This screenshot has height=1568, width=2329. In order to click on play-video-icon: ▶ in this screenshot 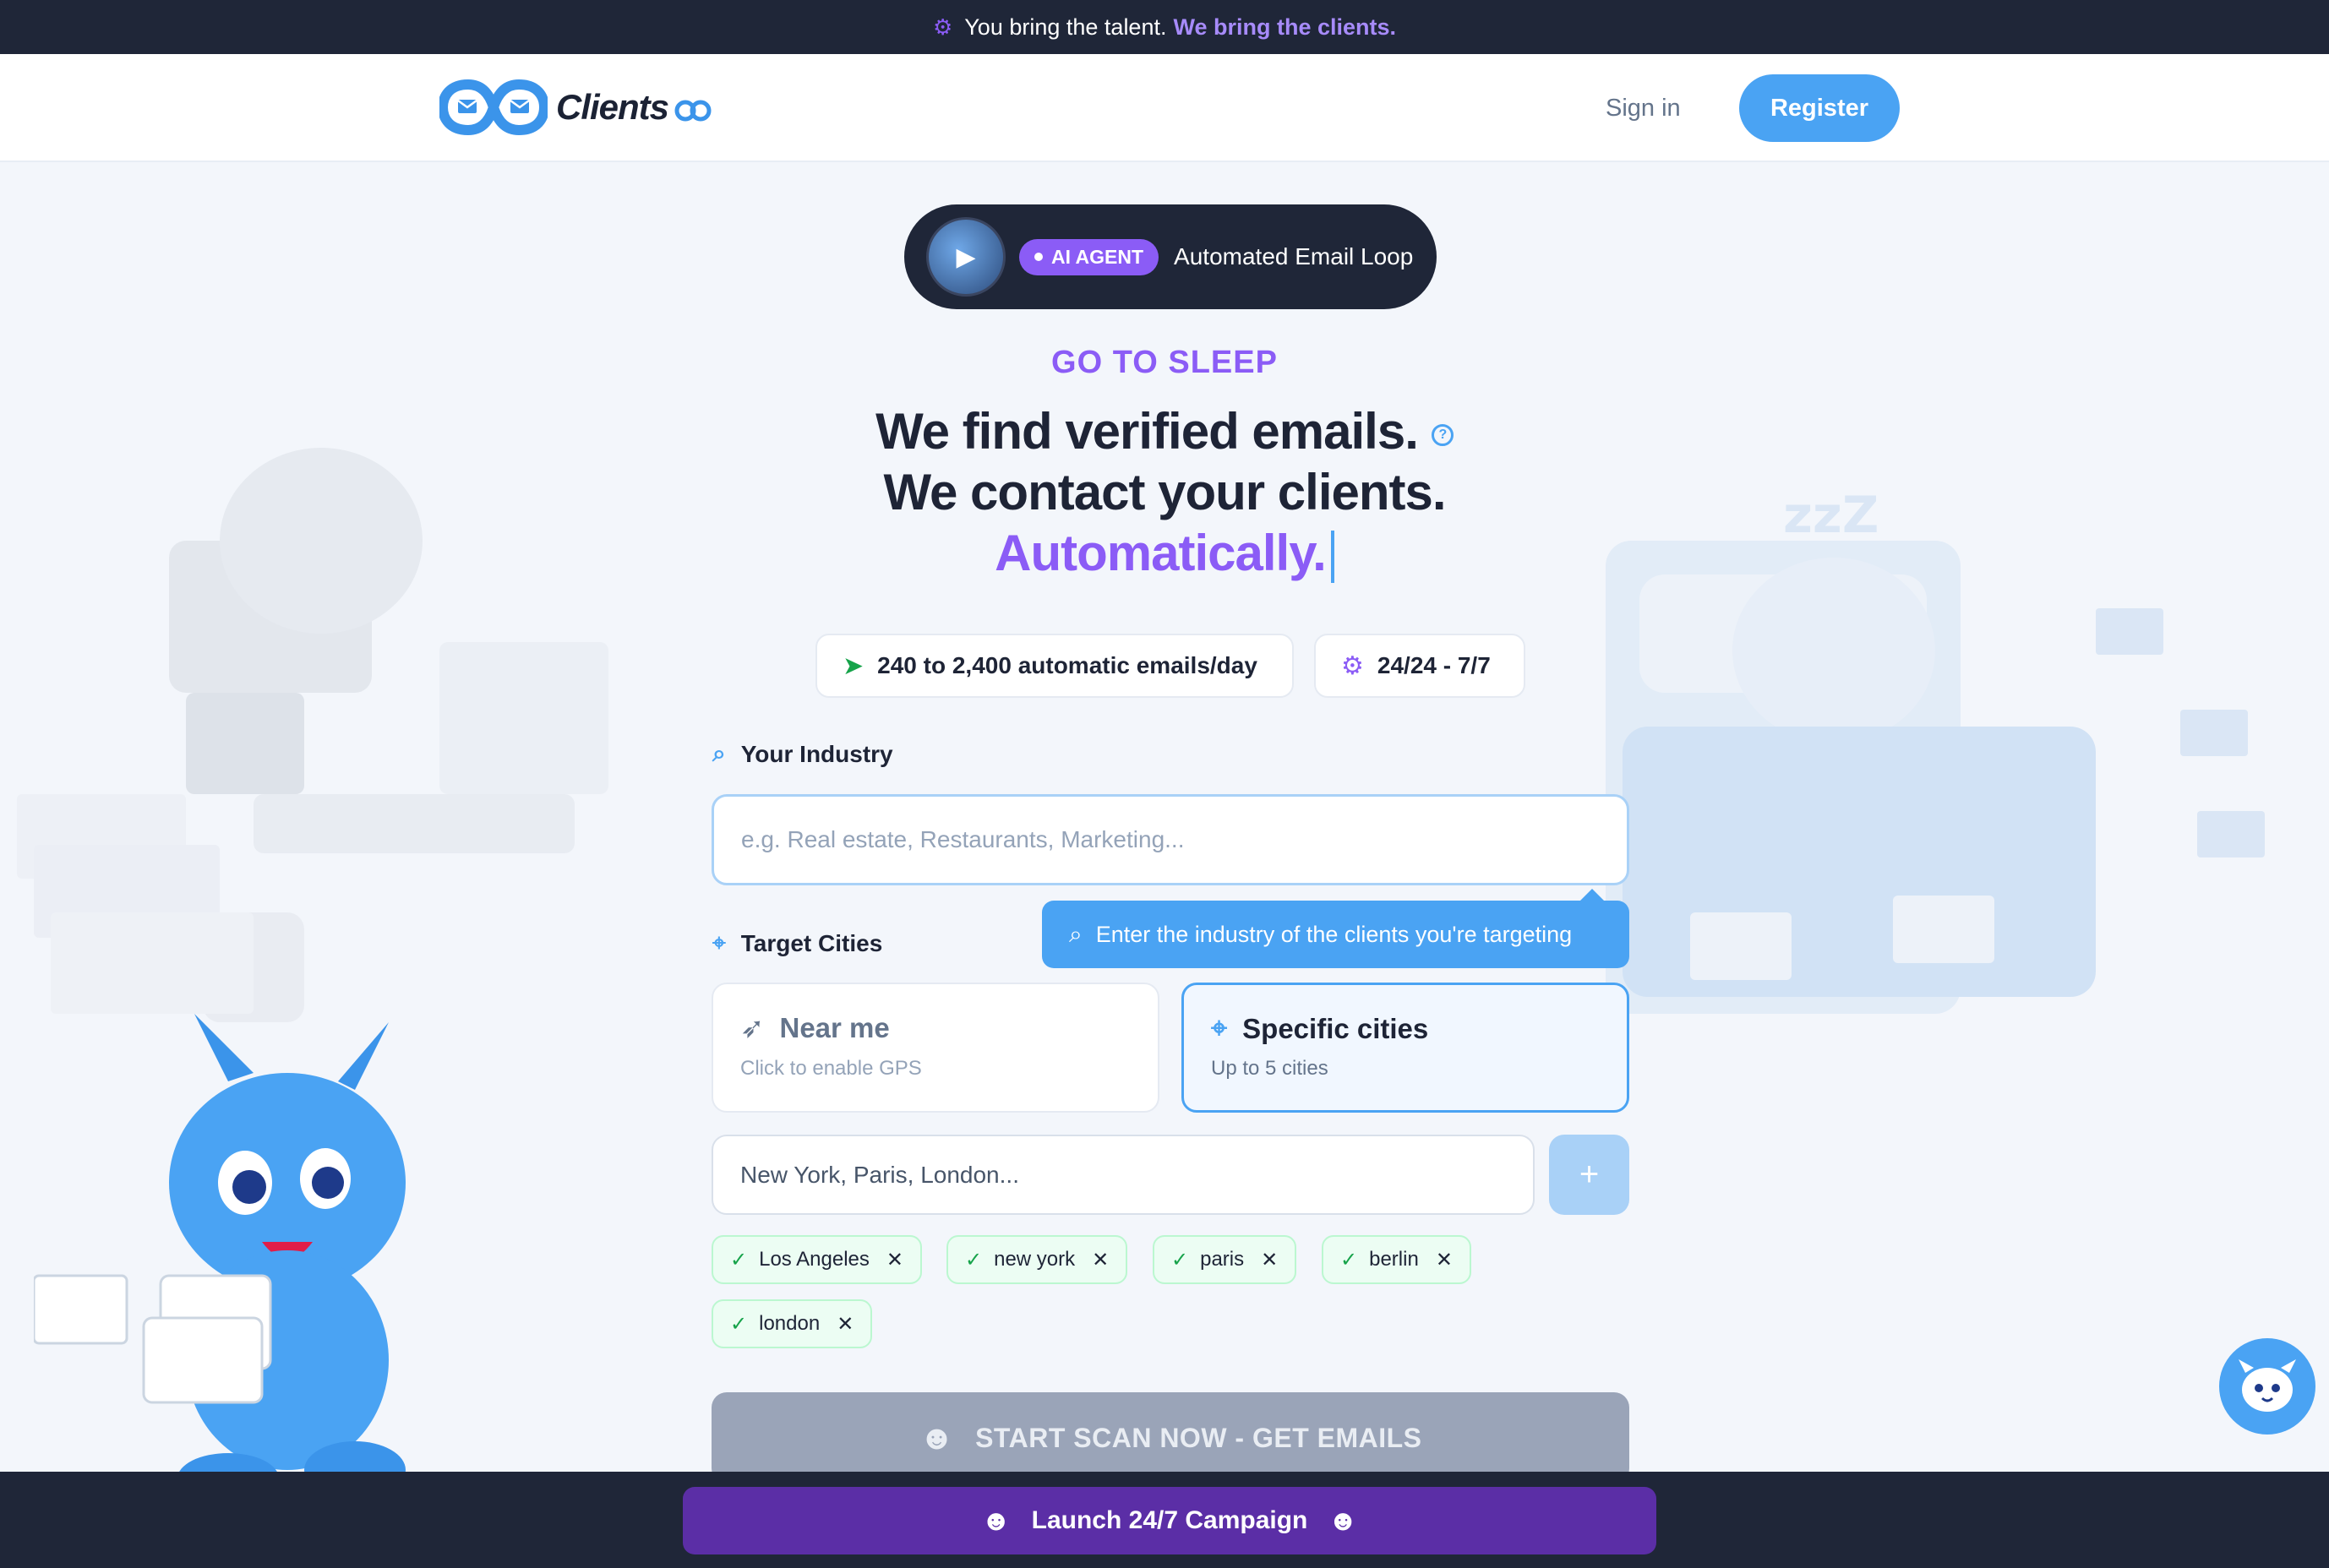, I will do `click(966, 257)`.